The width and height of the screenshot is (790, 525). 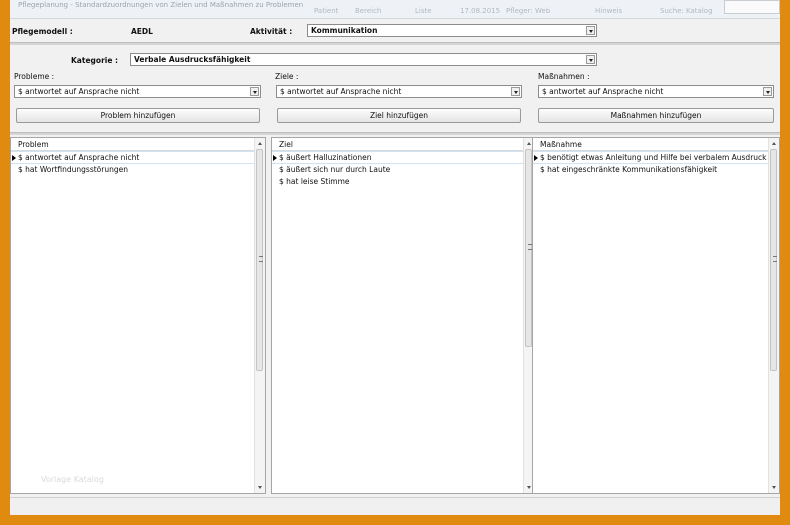 I want to click on problem-list-scrollbar, so click(x=259, y=315).